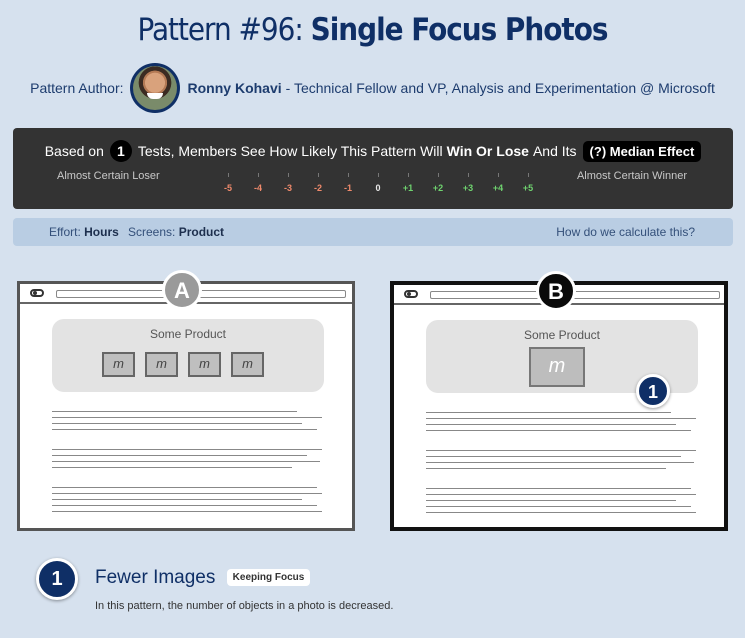 The width and height of the screenshot is (745, 638). Describe the element at coordinates (642, 151) in the screenshot. I see `median-effect-button: (?) Median Effect` at that location.